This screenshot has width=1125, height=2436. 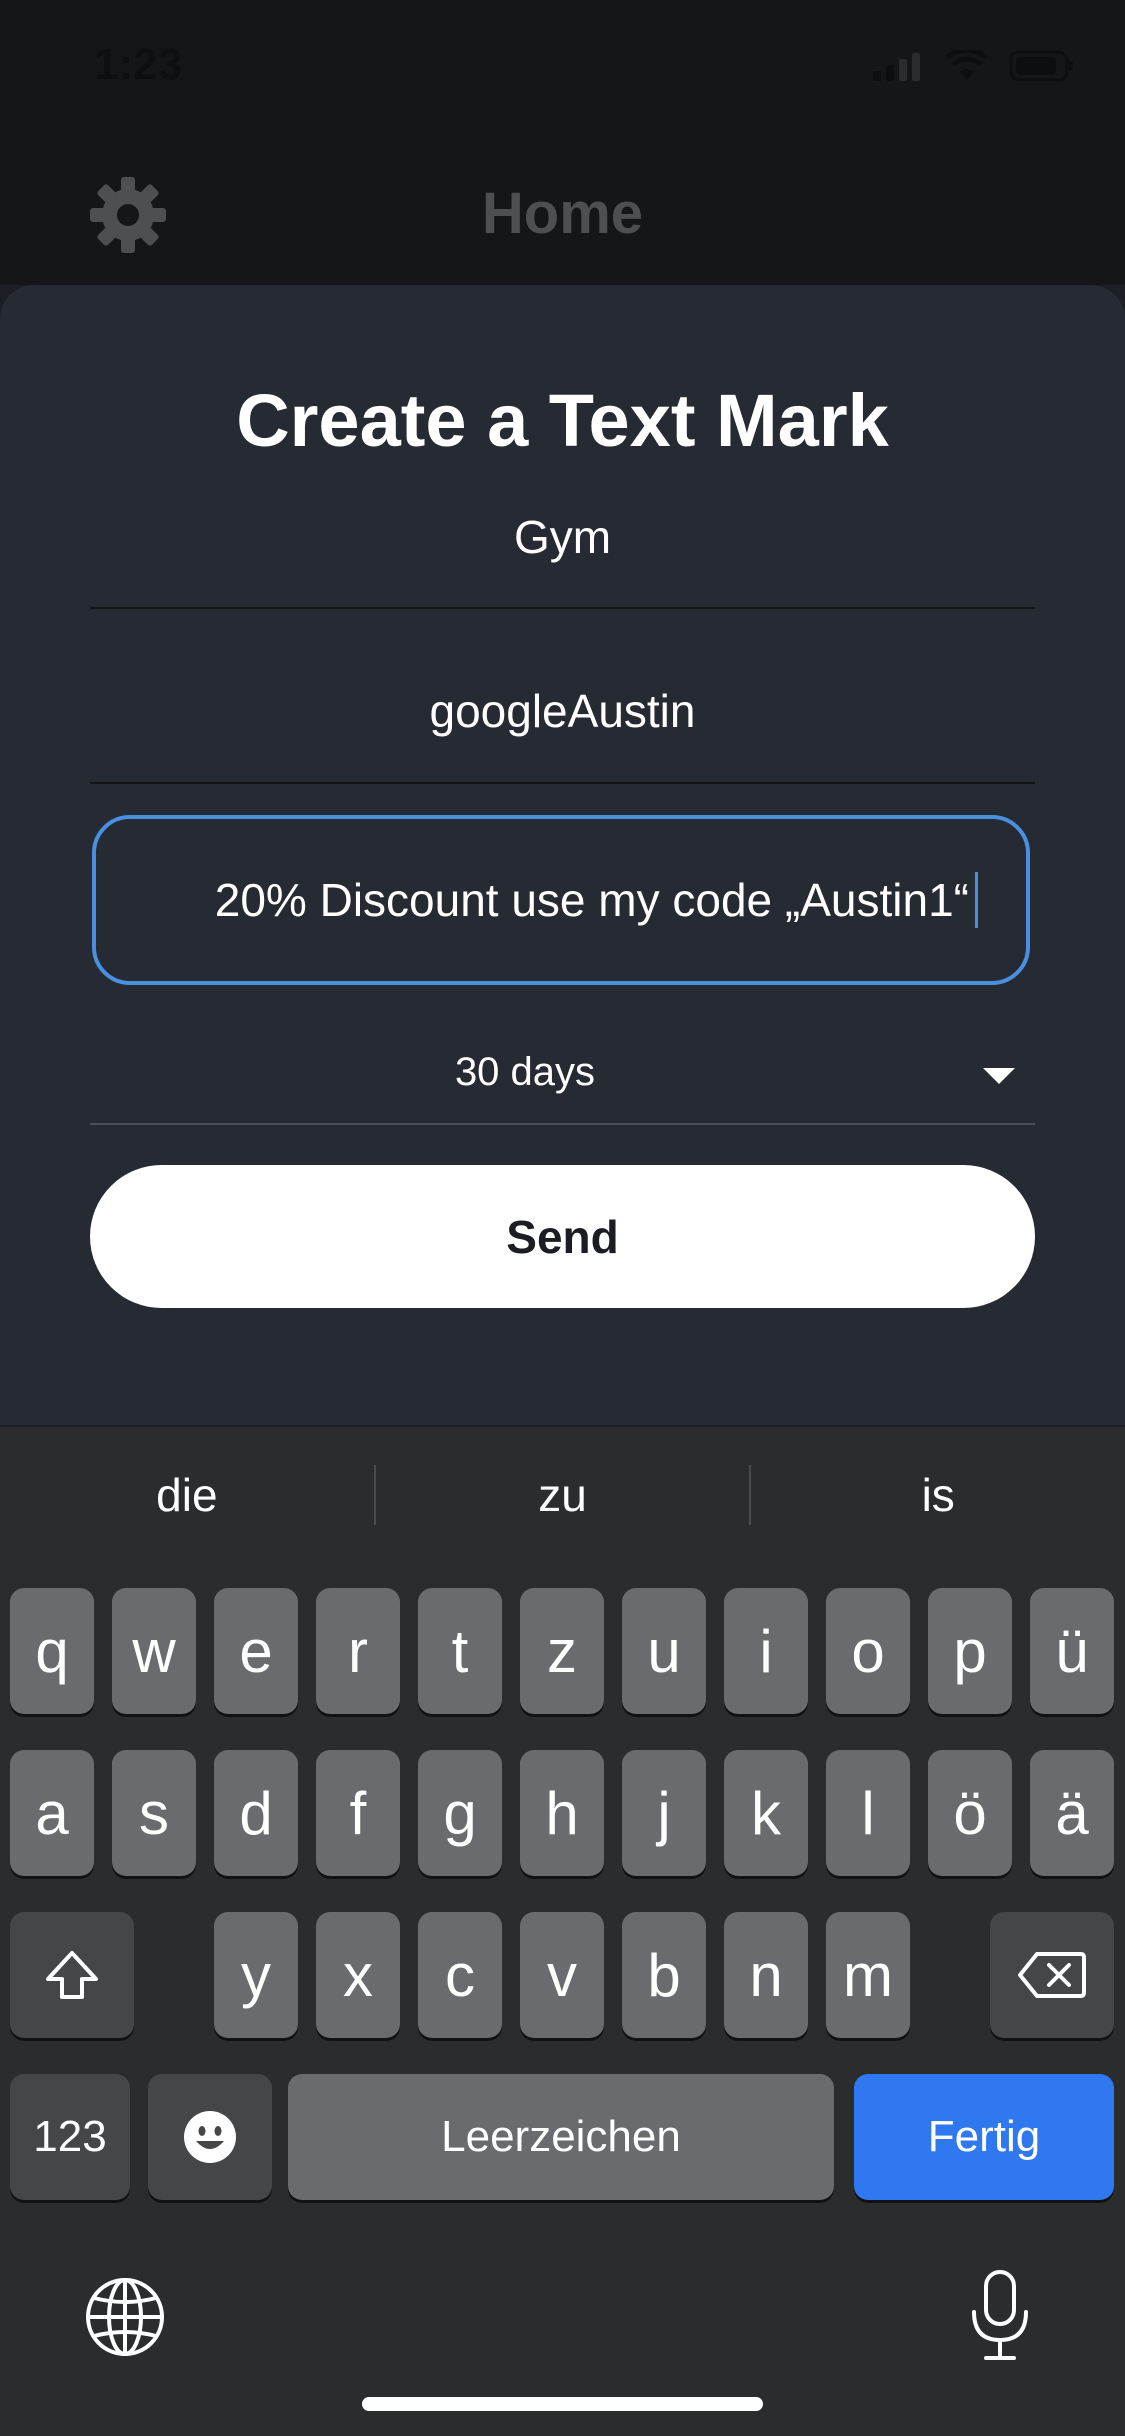 I want to click on backspace-key, so click(x=1052, y=1975).